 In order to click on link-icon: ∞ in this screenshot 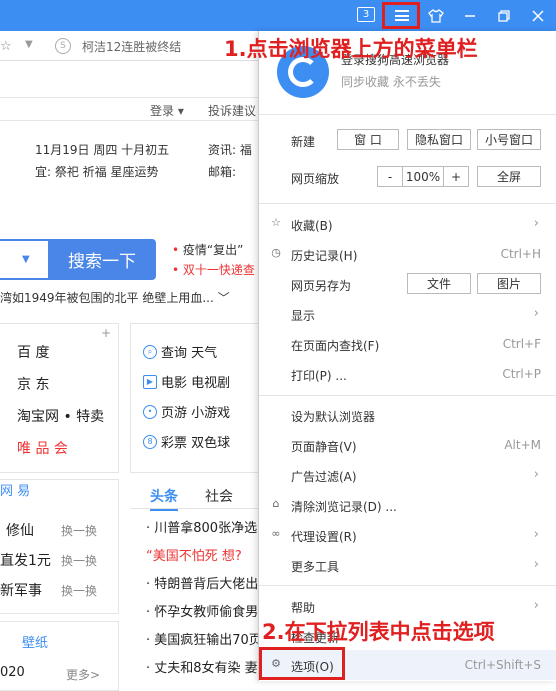, I will do `click(276, 533)`.